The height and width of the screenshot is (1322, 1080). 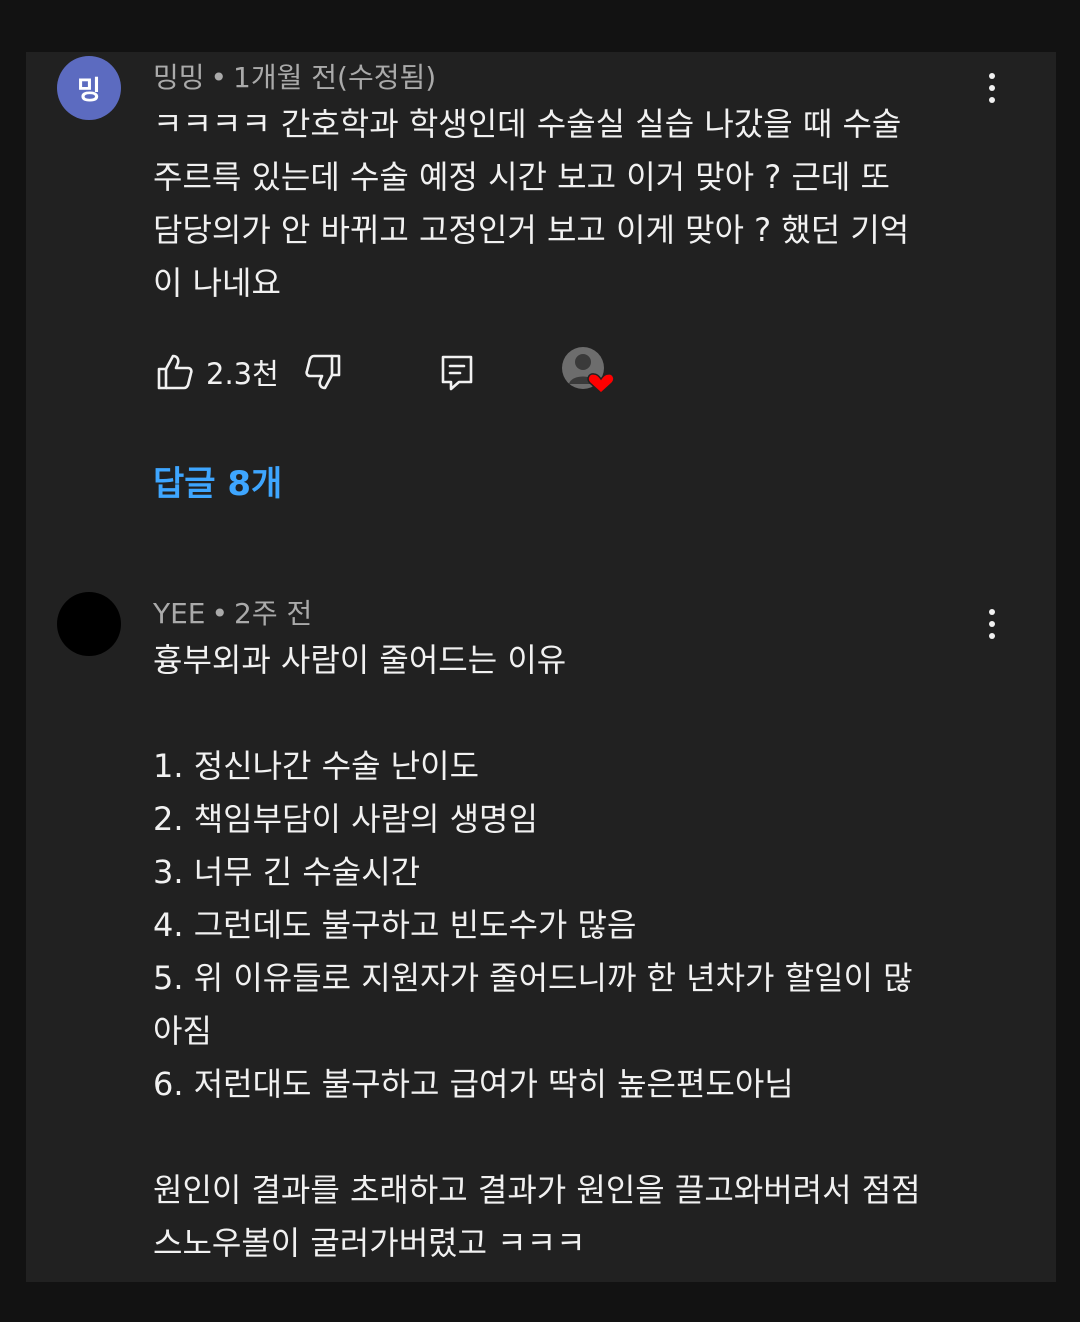 What do you see at coordinates (403, 371) in the screenshot?
I see `comment-actions: 2.3천` at bounding box center [403, 371].